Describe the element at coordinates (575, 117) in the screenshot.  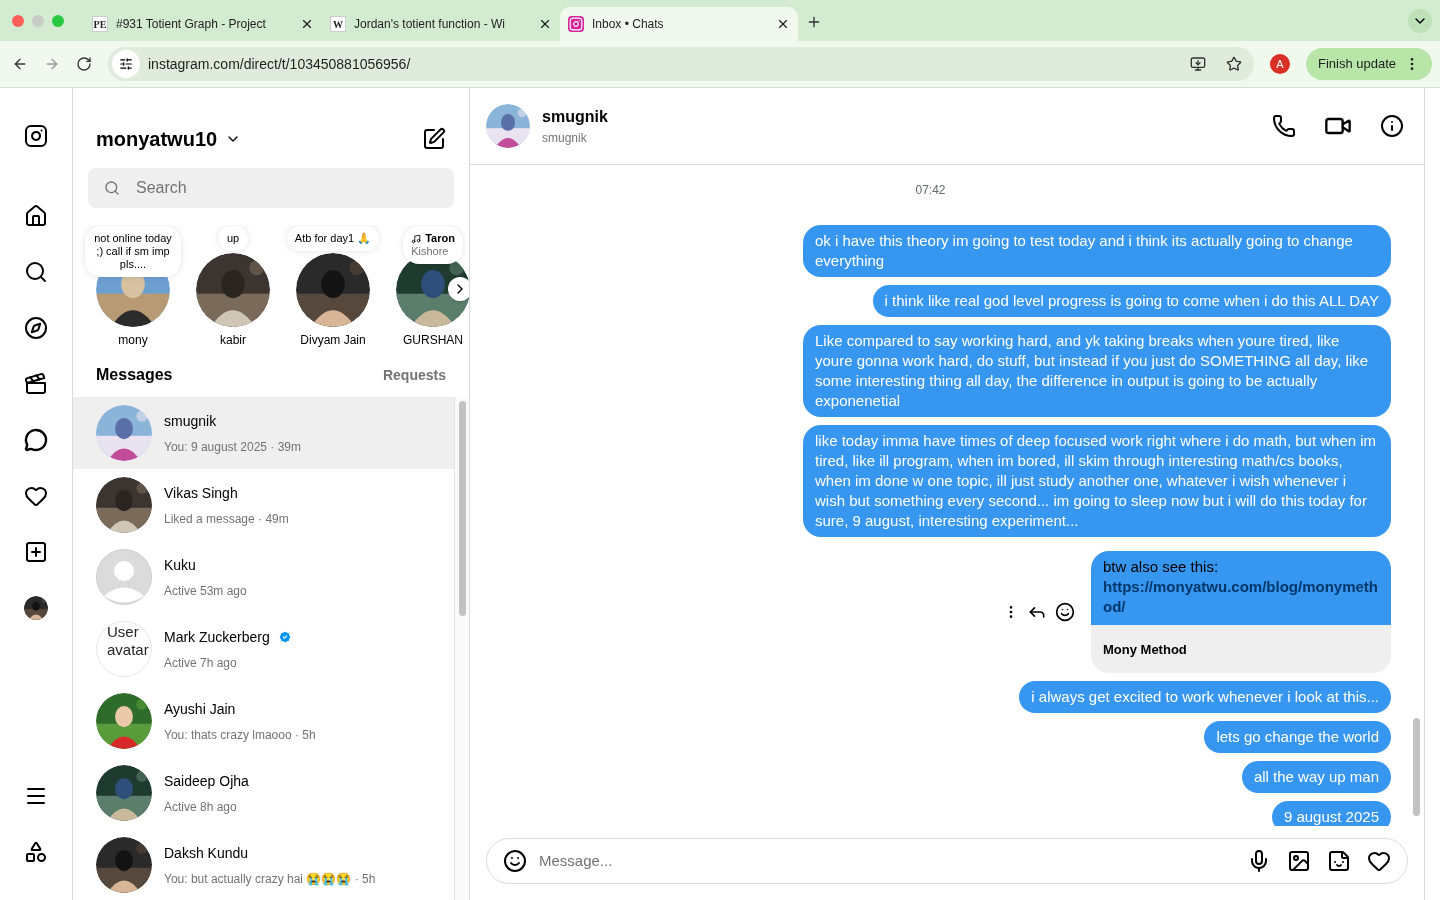
I see `chat-contact-name: smugnik` at that location.